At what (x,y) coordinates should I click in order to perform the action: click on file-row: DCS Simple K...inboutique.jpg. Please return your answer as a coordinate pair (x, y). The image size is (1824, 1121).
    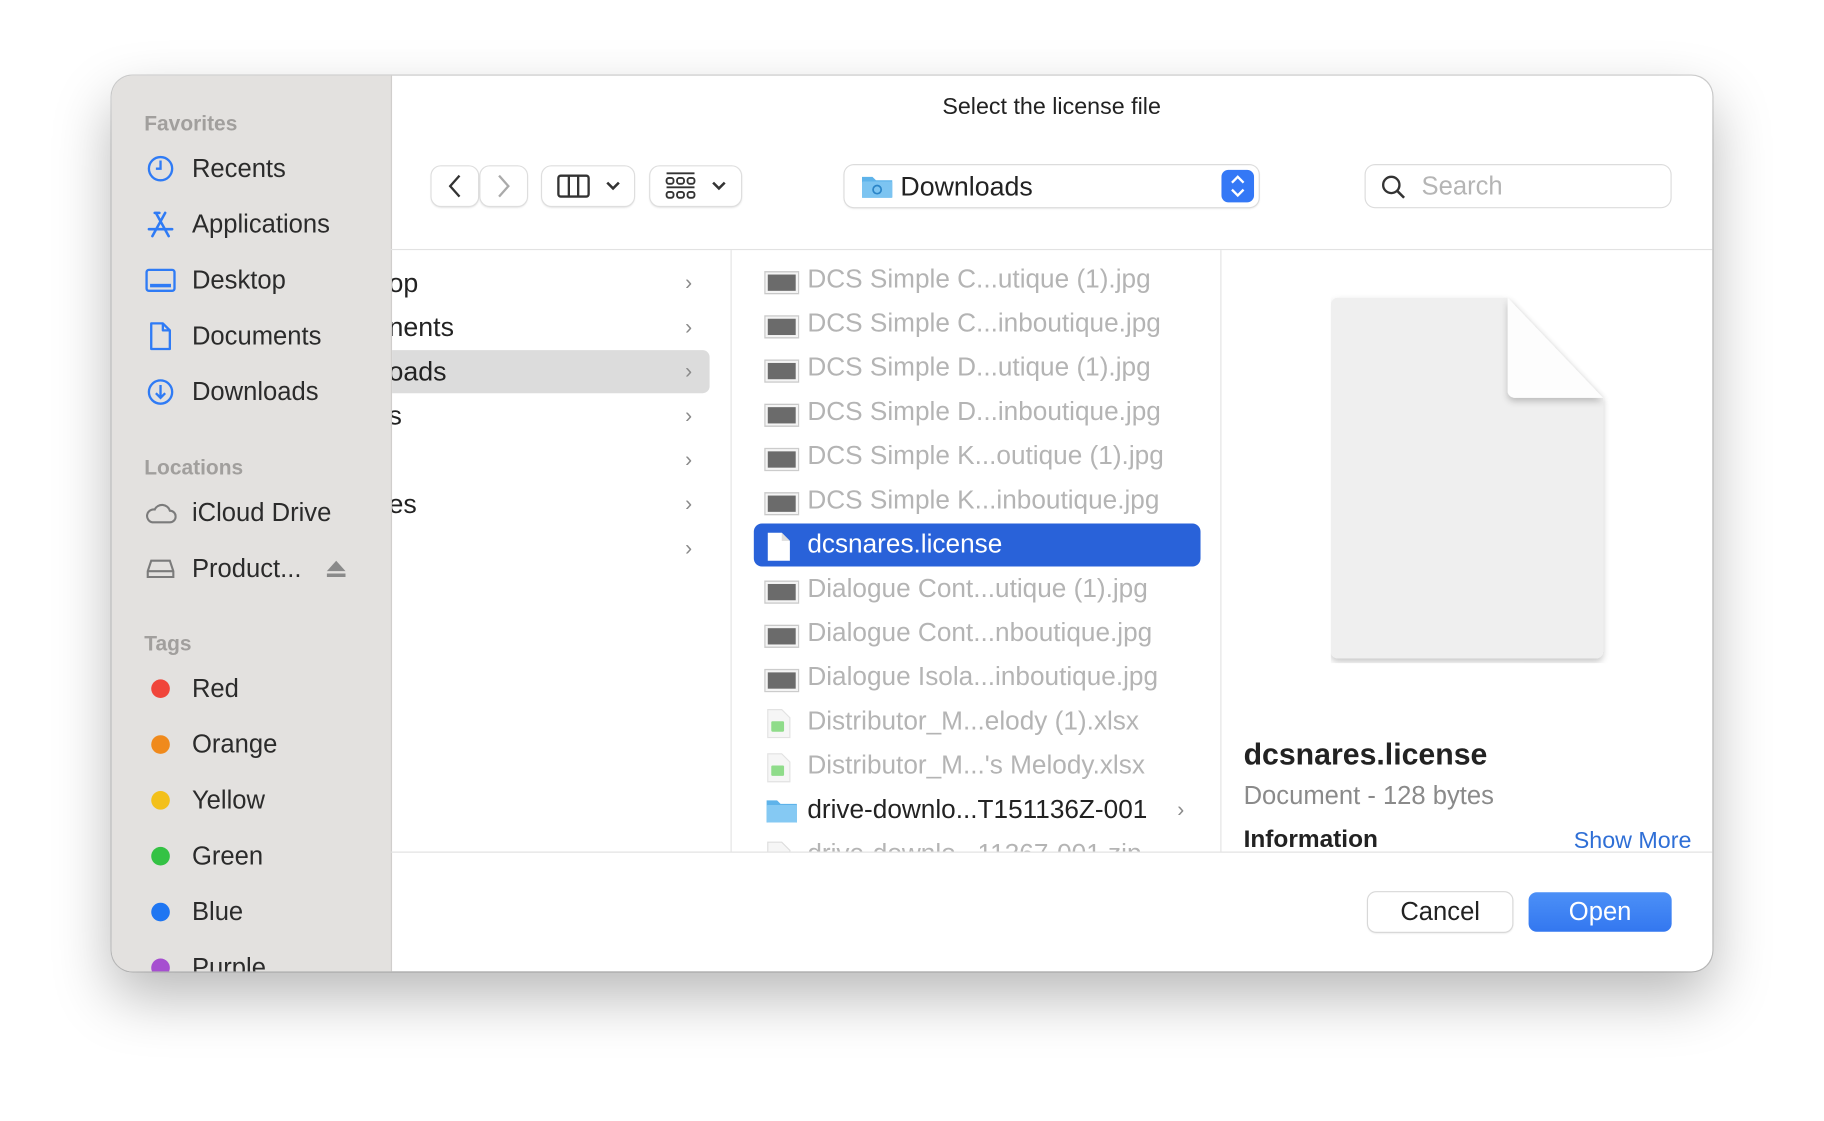
    Looking at the image, I should click on (977, 500).